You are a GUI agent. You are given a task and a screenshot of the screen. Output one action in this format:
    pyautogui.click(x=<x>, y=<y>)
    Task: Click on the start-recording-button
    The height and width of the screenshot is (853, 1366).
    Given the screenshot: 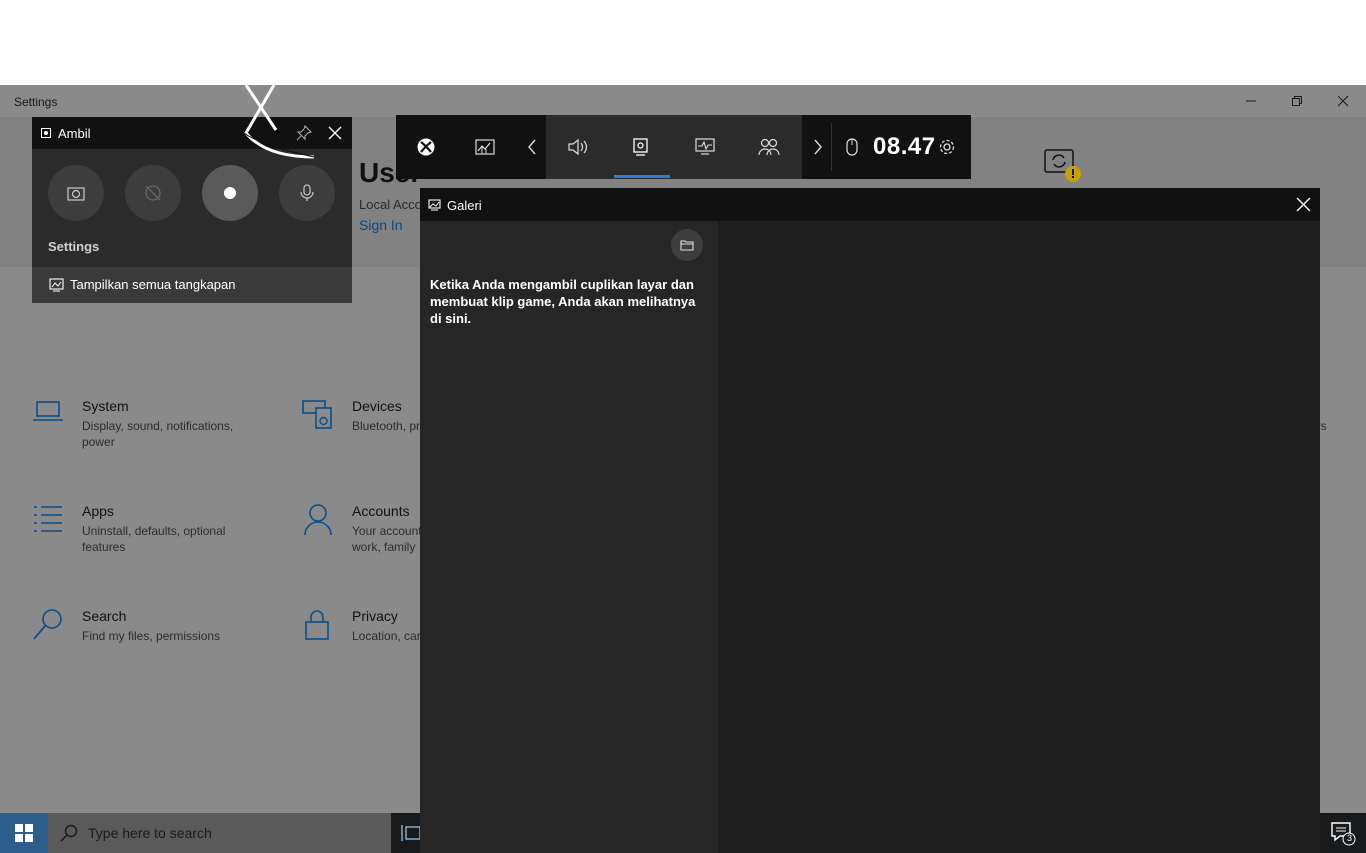 What is the action you would take?
    pyautogui.click(x=230, y=193)
    